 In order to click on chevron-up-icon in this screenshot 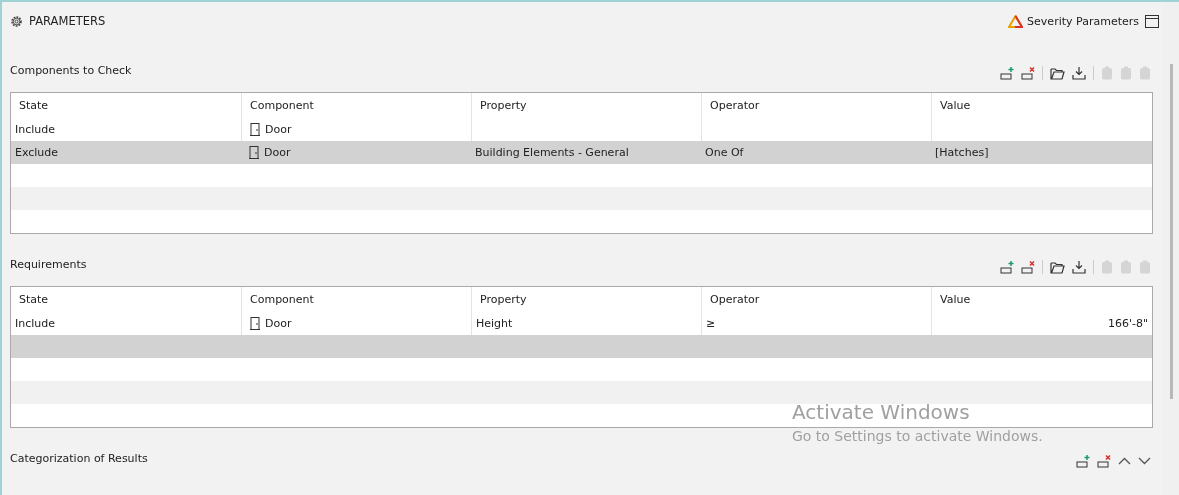, I will do `click(1124, 461)`.